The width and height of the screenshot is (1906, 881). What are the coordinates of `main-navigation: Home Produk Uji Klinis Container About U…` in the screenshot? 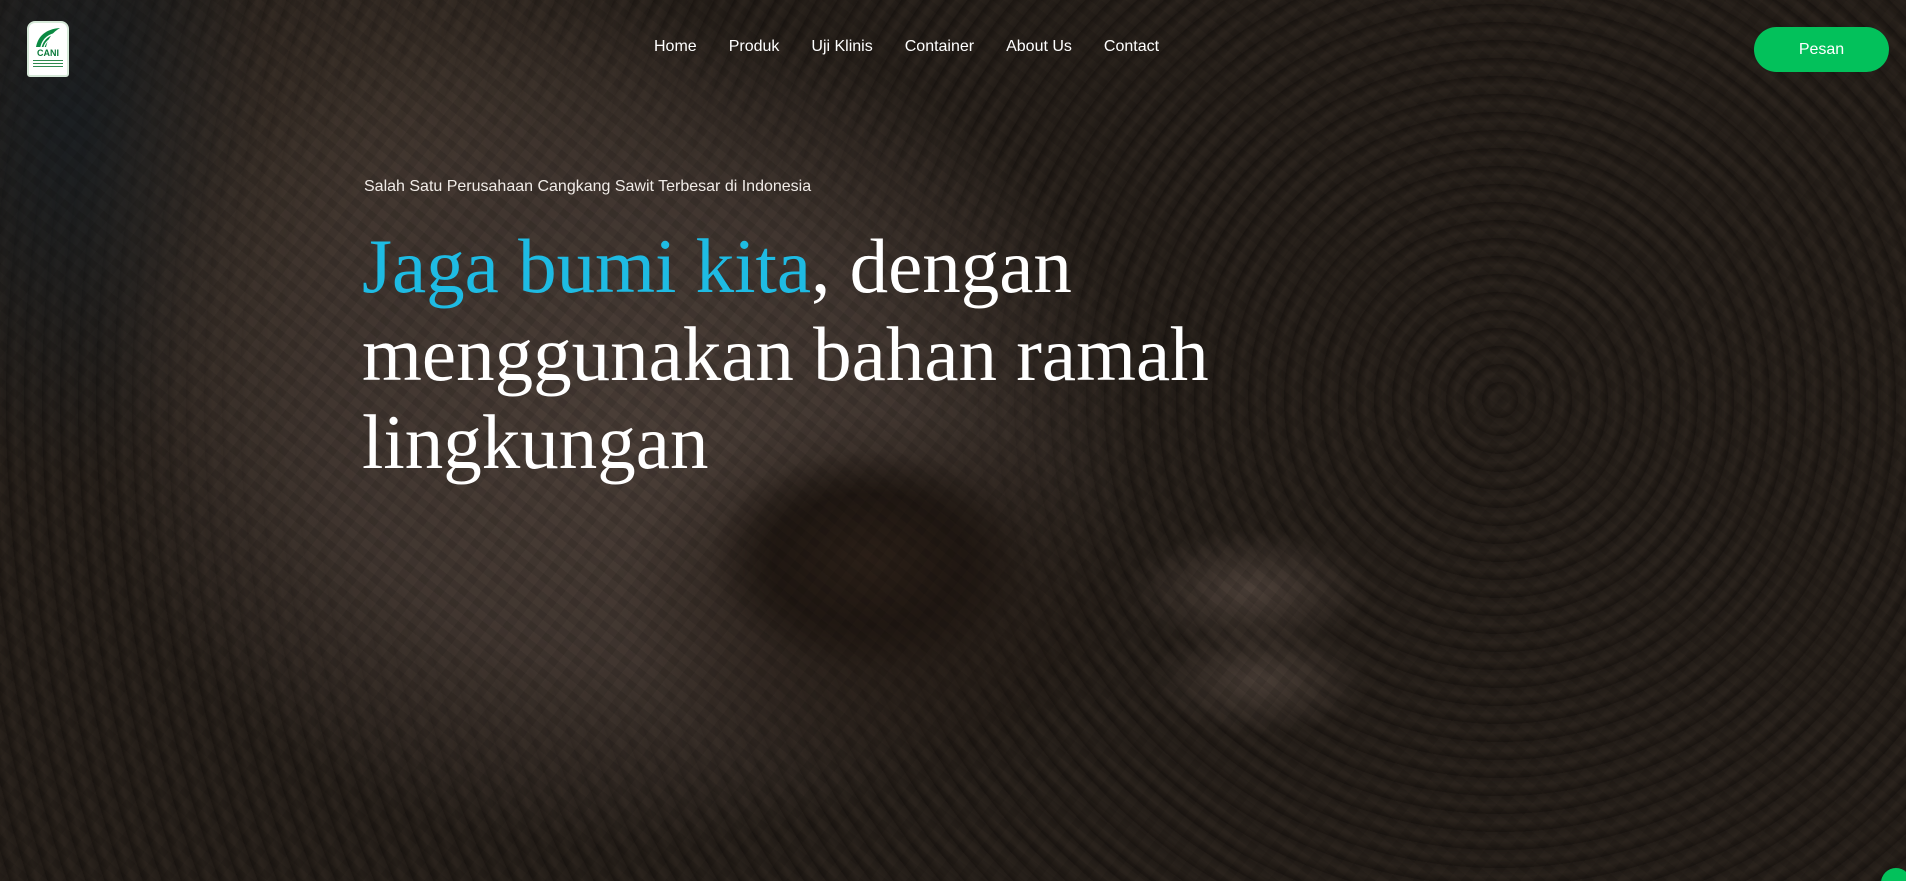 It's located at (906, 47).